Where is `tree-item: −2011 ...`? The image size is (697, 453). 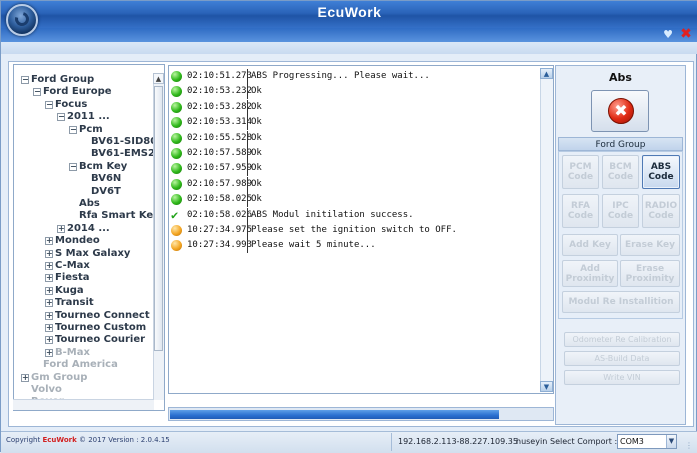
tree-item: −2011 ... is located at coordinates (83, 117).